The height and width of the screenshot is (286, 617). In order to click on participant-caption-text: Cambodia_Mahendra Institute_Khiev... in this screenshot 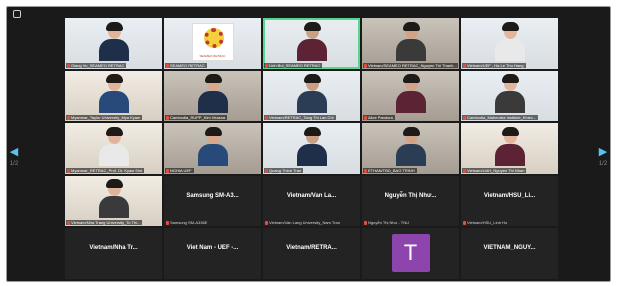, I will do `click(501, 117)`.